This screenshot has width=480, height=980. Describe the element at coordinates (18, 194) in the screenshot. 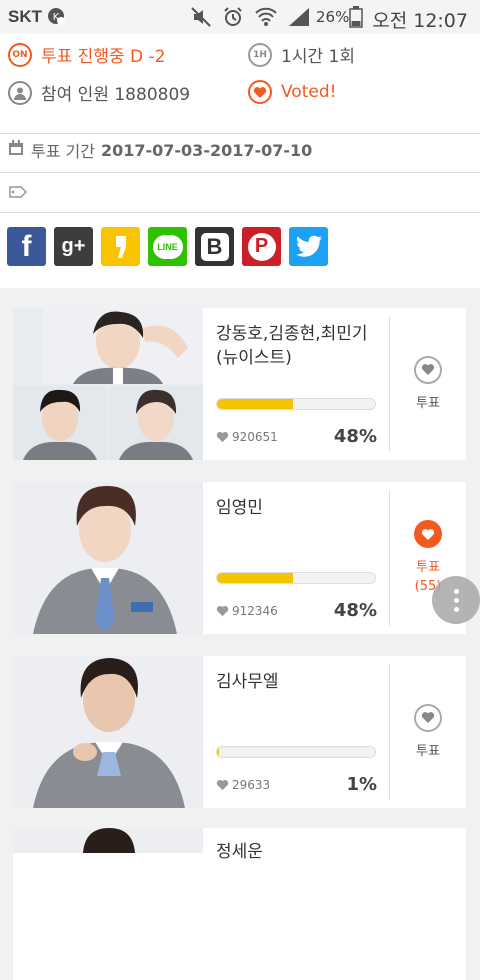

I see `tag-icon` at that location.